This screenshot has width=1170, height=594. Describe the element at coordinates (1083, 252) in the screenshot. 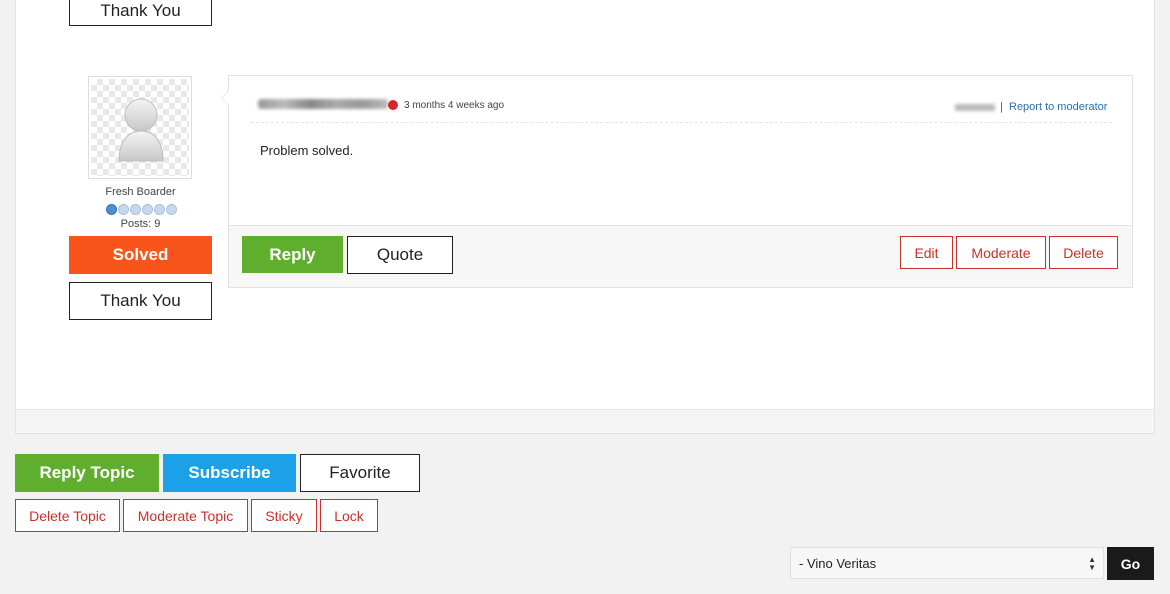

I see `delete-button: Delete` at that location.